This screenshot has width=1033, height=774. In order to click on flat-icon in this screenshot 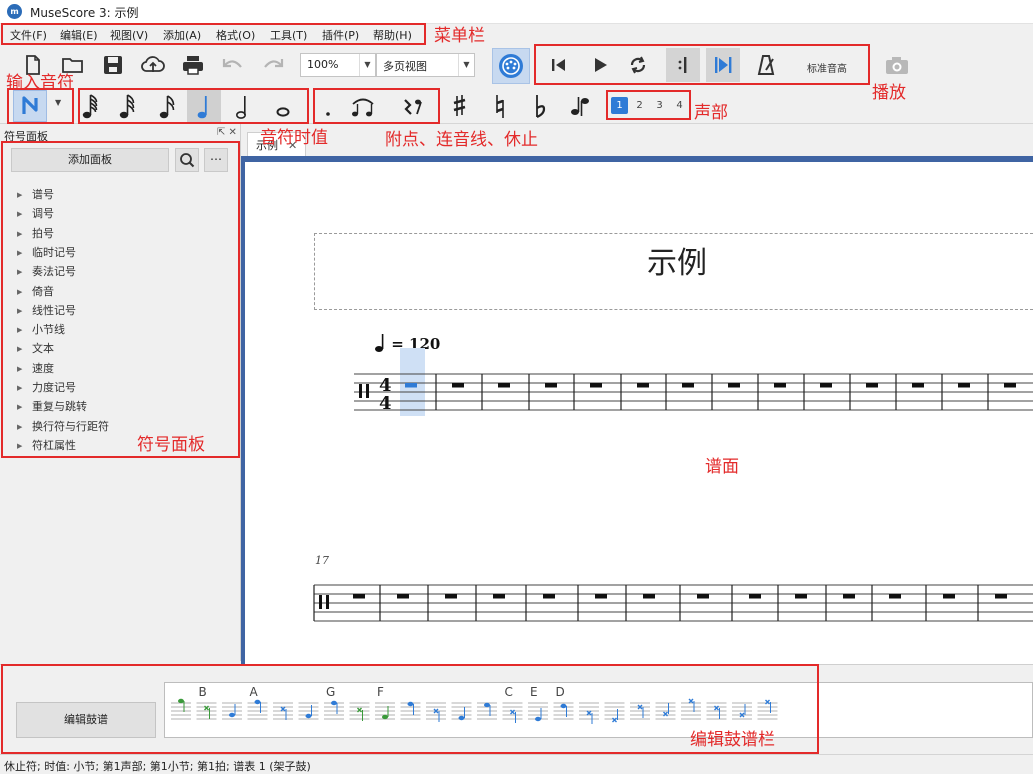, I will do `click(540, 106)`.